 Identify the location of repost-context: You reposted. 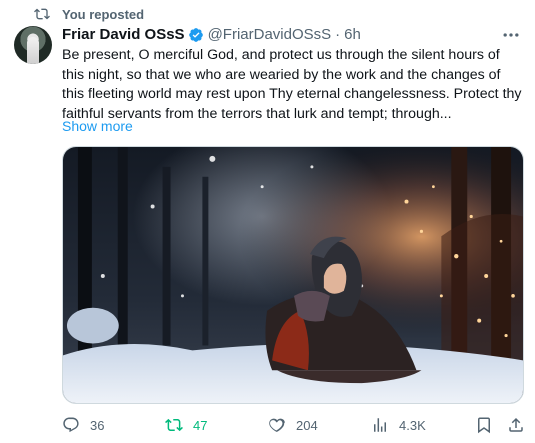
(89, 14).